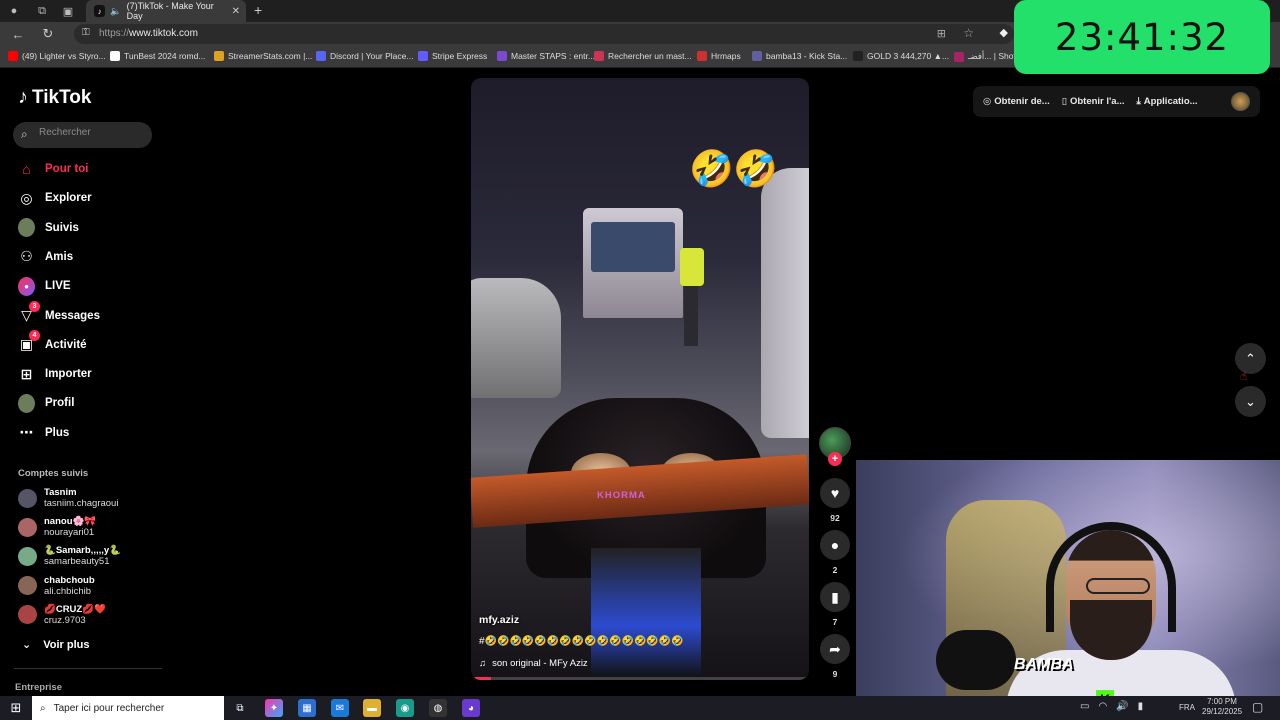 This screenshot has width=1280, height=720. Describe the element at coordinates (55, 645) in the screenshot. I see `see-more-button: ⌄ Voir plus` at that location.